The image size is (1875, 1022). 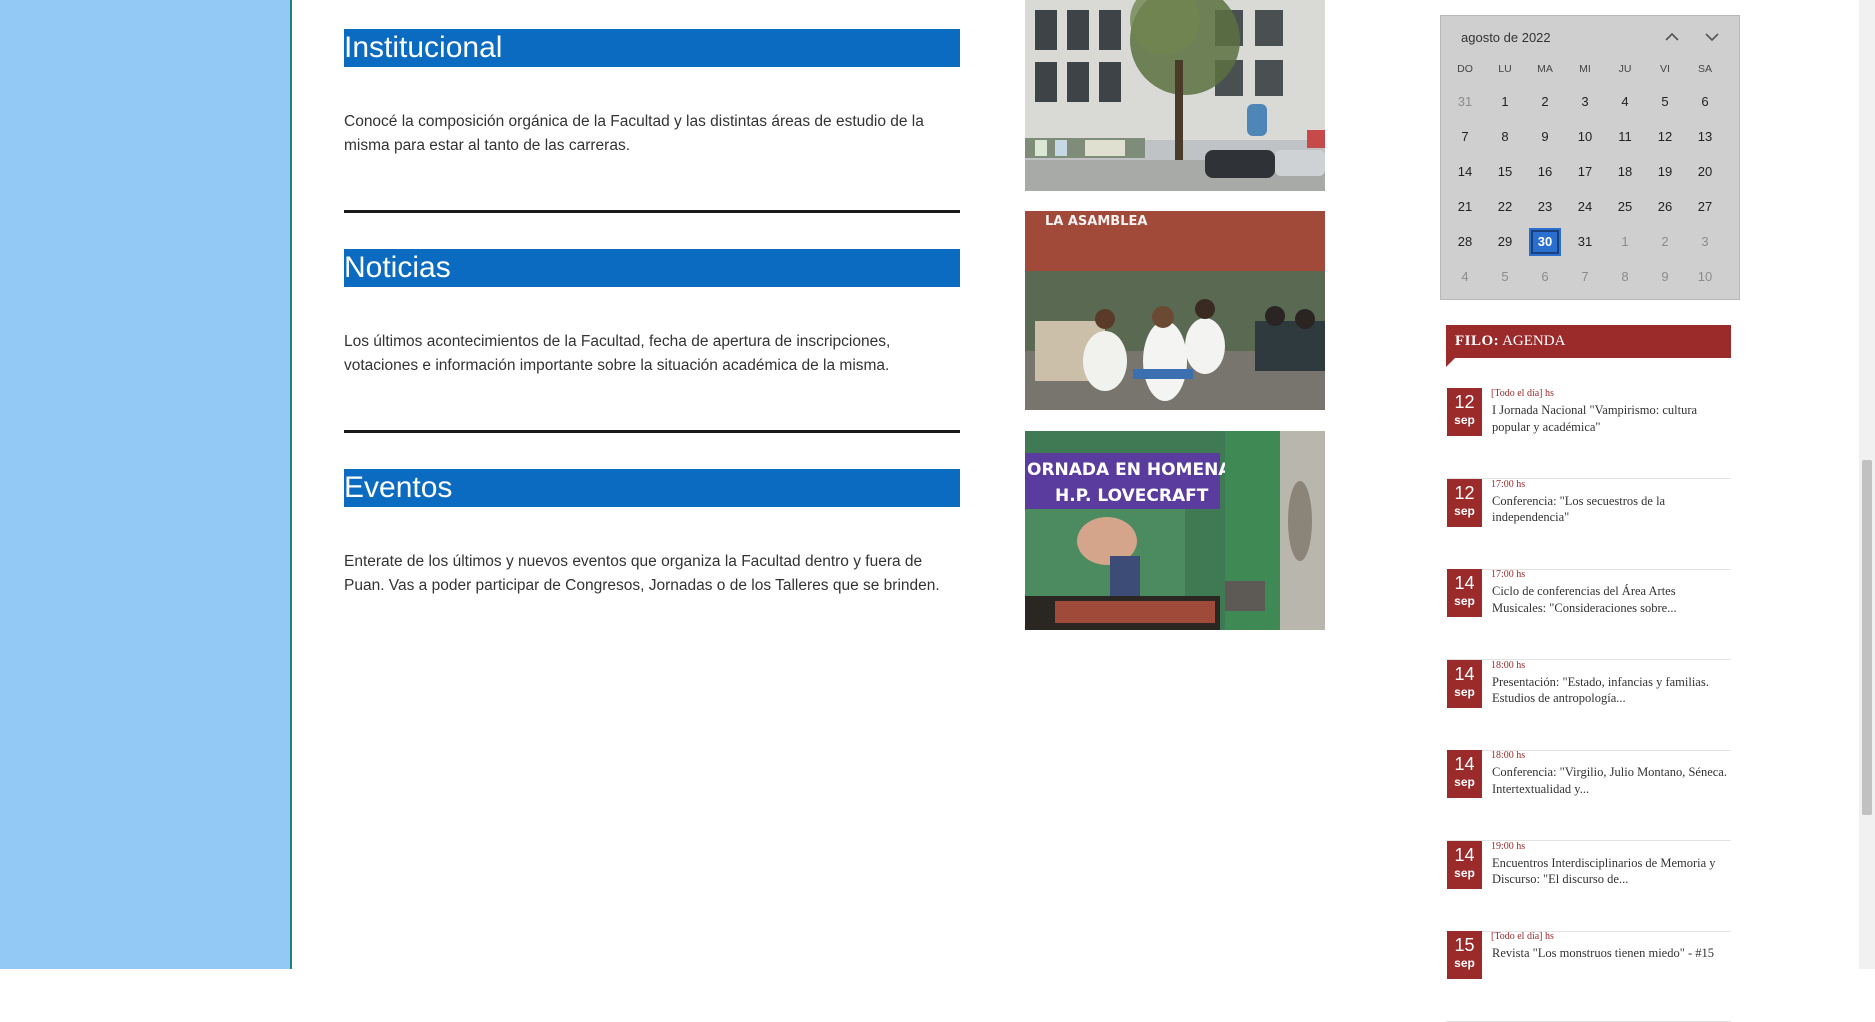 I want to click on calendar-weekday-label: MI, so click(x=1585, y=69).